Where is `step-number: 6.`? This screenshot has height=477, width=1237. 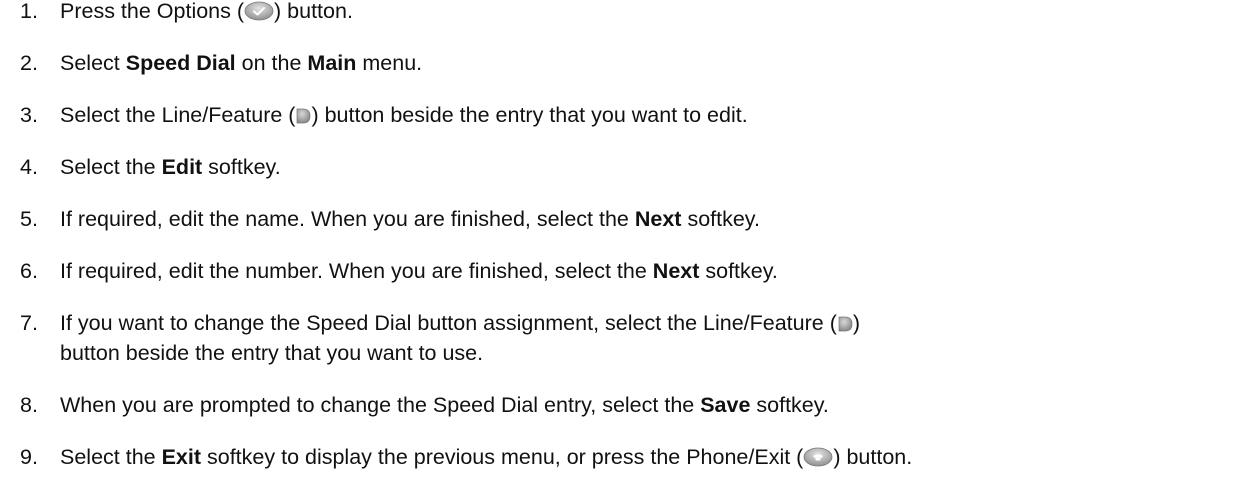
step-number: 6. is located at coordinates (29, 271).